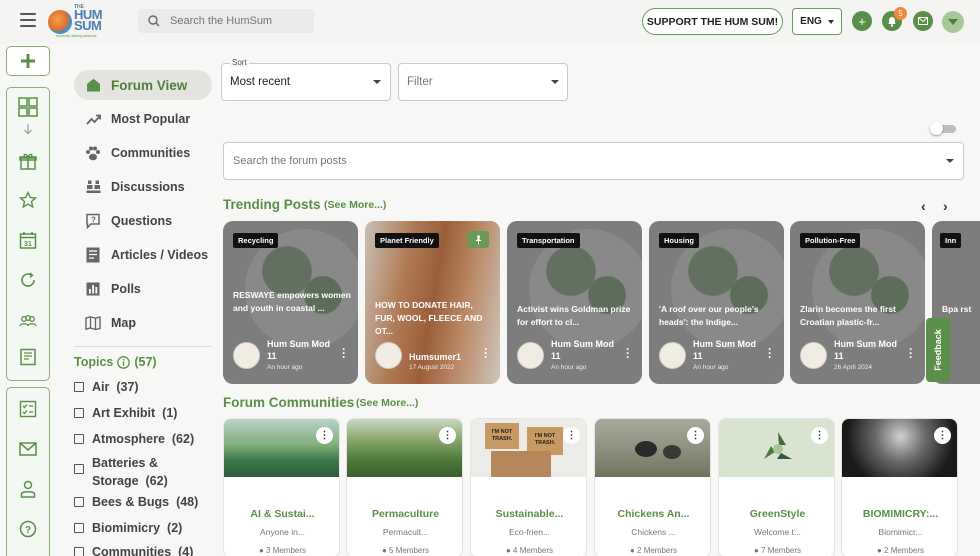  What do you see at coordinates (28, 240) in the screenshot?
I see `calendar-icon: 31` at bounding box center [28, 240].